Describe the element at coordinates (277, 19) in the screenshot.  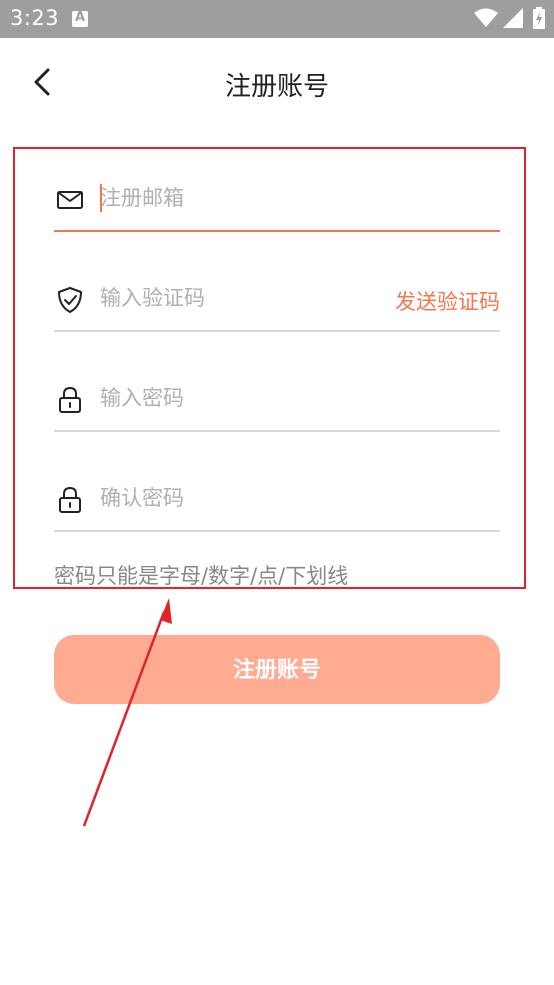
I see `status-bar: 3:23` at that location.